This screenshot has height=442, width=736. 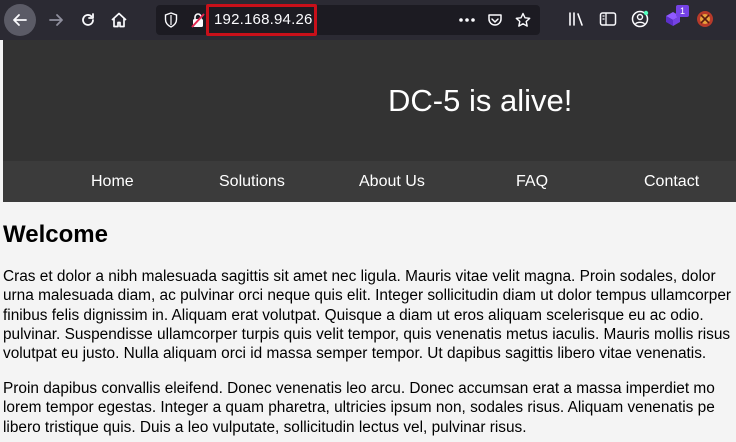 What do you see at coordinates (608, 19) in the screenshot?
I see `sidebar-icon` at bounding box center [608, 19].